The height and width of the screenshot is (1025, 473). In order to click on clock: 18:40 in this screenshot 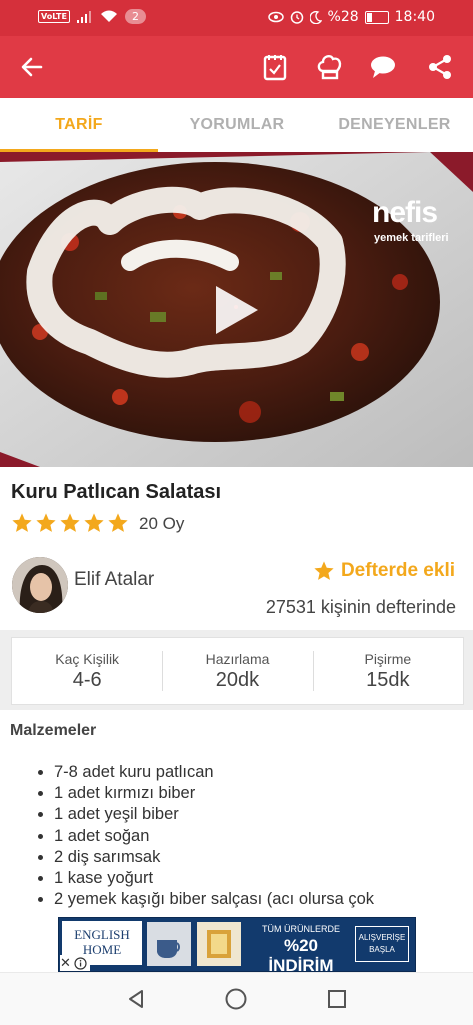, I will do `click(414, 17)`.